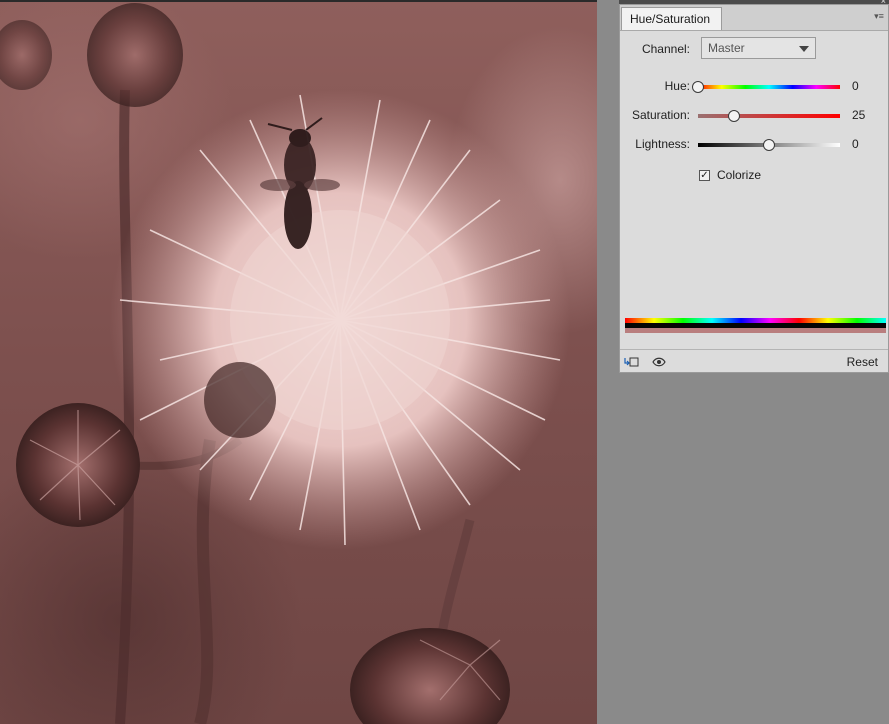 This screenshot has height=724, width=889. What do you see at coordinates (755, 330) in the screenshot?
I see `output-color-bar` at bounding box center [755, 330].